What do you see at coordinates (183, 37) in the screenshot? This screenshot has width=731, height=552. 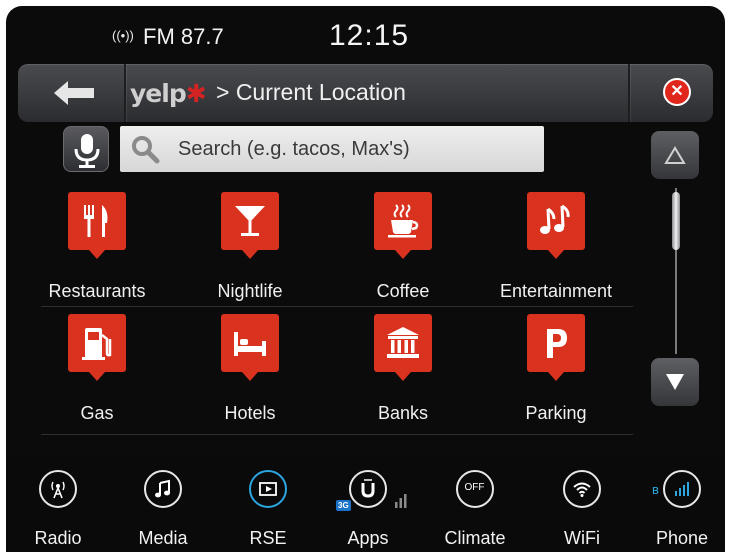 I see `radio-station-label: FM 87.7` at bounding box center [183, 37].